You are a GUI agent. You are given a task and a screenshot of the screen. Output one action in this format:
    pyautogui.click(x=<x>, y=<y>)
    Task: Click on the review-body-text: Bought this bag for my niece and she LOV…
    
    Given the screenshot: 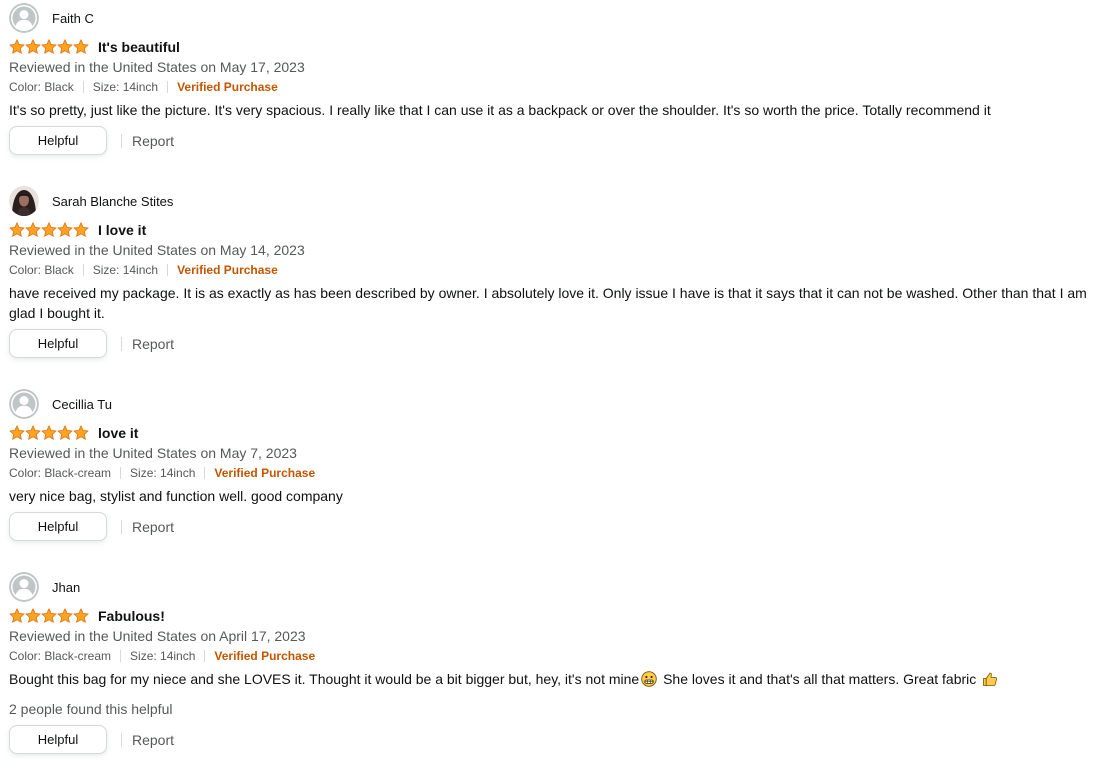 What is the action you would take?
    pyautogui.click(x=324, y=679)
    